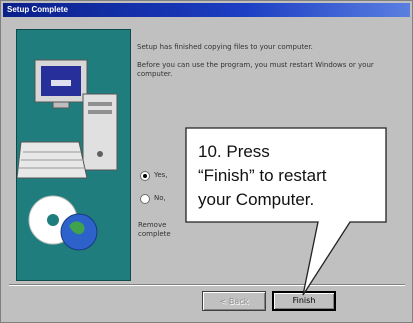  I want to click on callout-line-3: your Computer., so click(256, 199).